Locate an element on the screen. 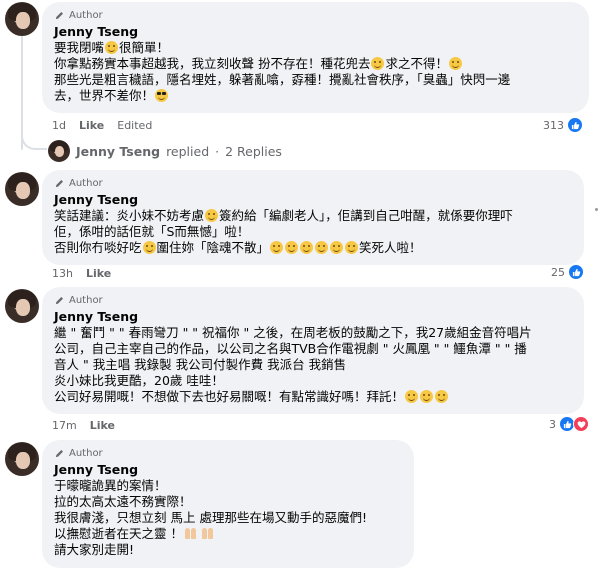 This screenshot has width=600, height=568. love-reaction-icon is located at coordinates (581, 424).